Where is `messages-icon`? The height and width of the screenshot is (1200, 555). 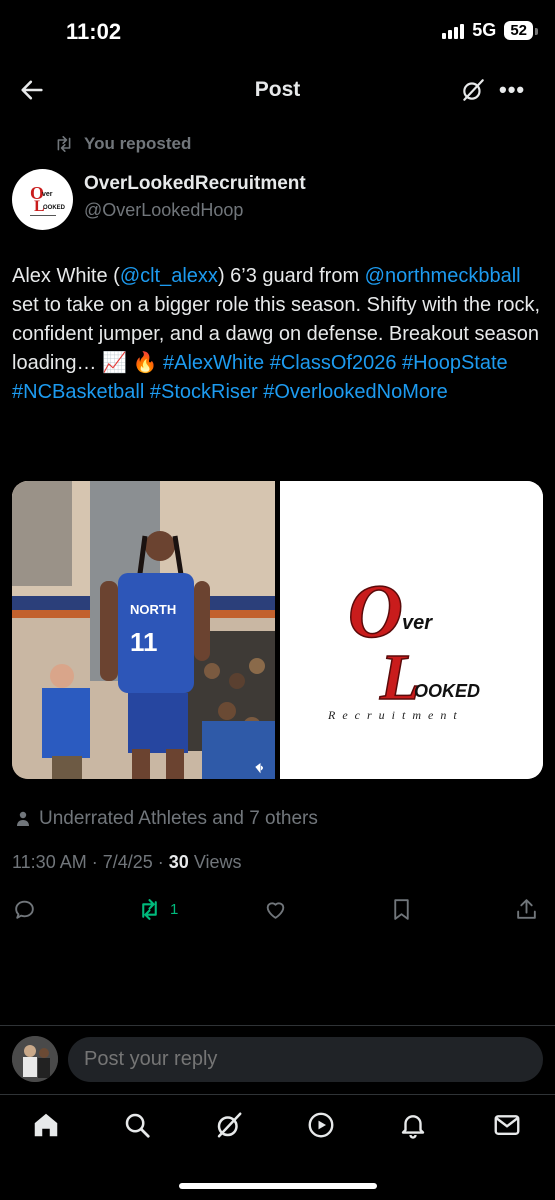 messages-icon is located at coordinates (507, 1125).